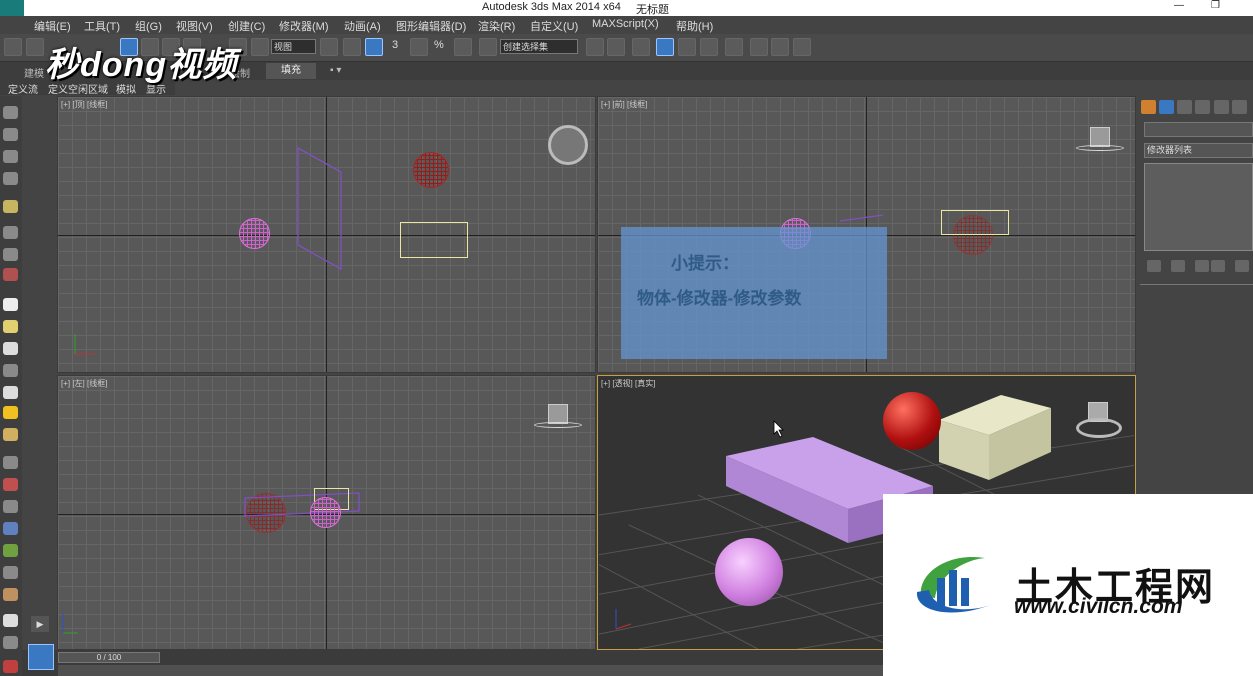  What do you see at coordinates (10, 392) in the screenshot?
I see `cone-icon` at bounding box center [10, 392].